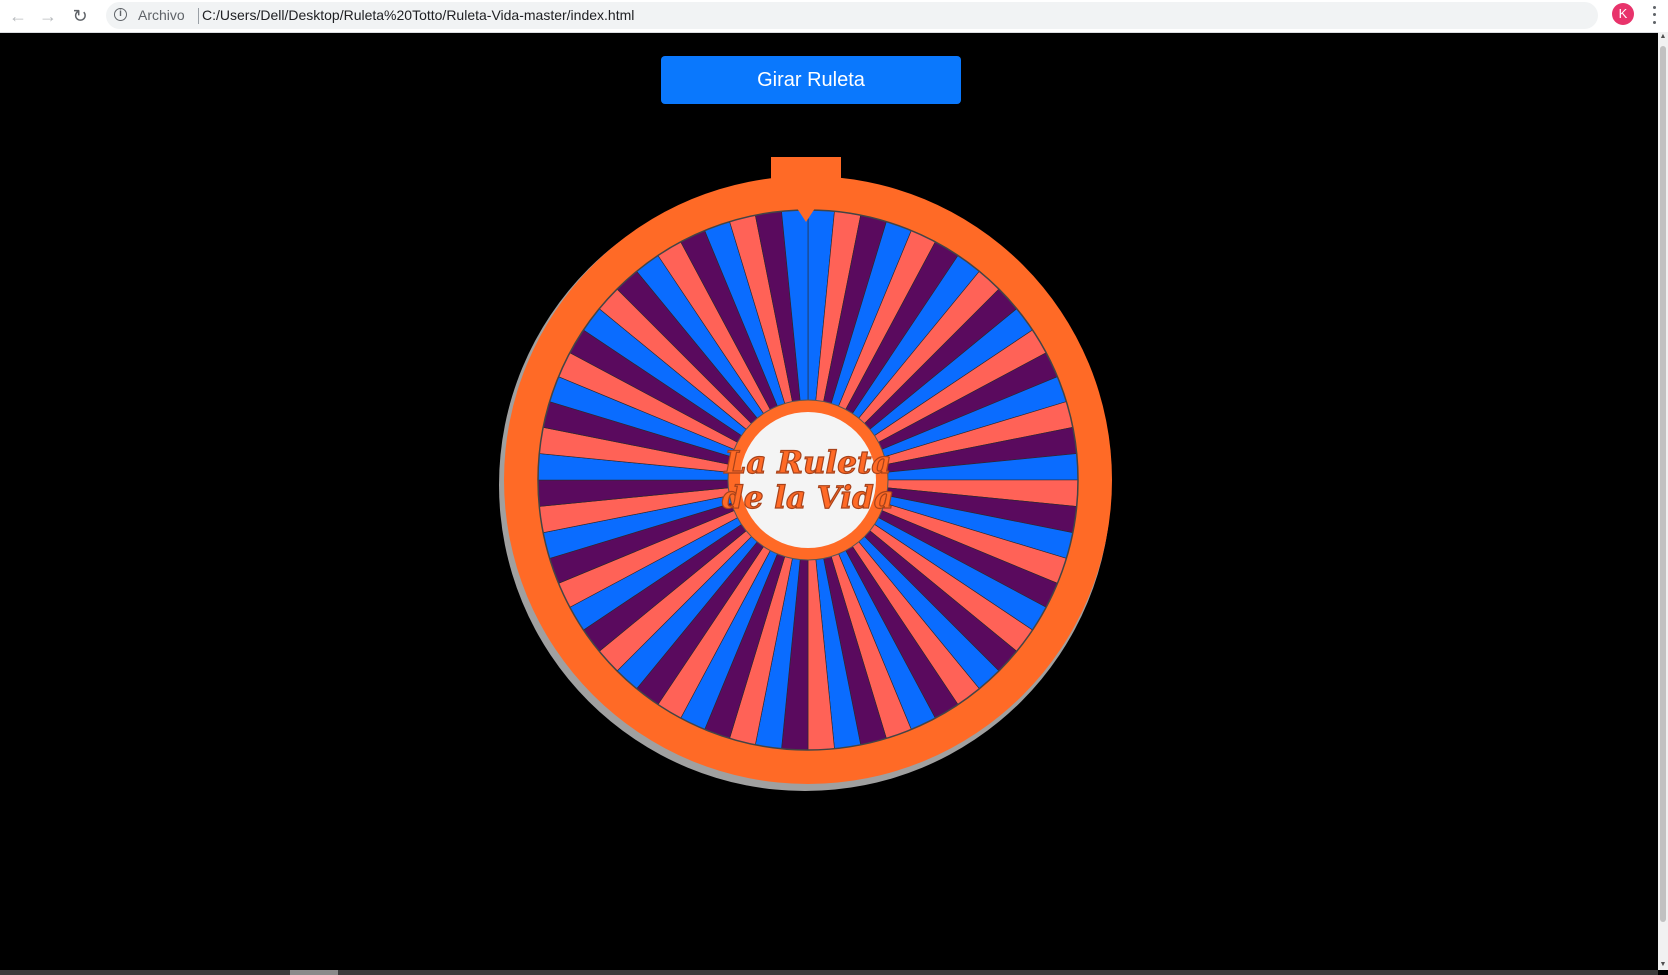 The width and height of the screenshot is (1668, 975). I want to click on reload-button: ↻, so click(80, 16).